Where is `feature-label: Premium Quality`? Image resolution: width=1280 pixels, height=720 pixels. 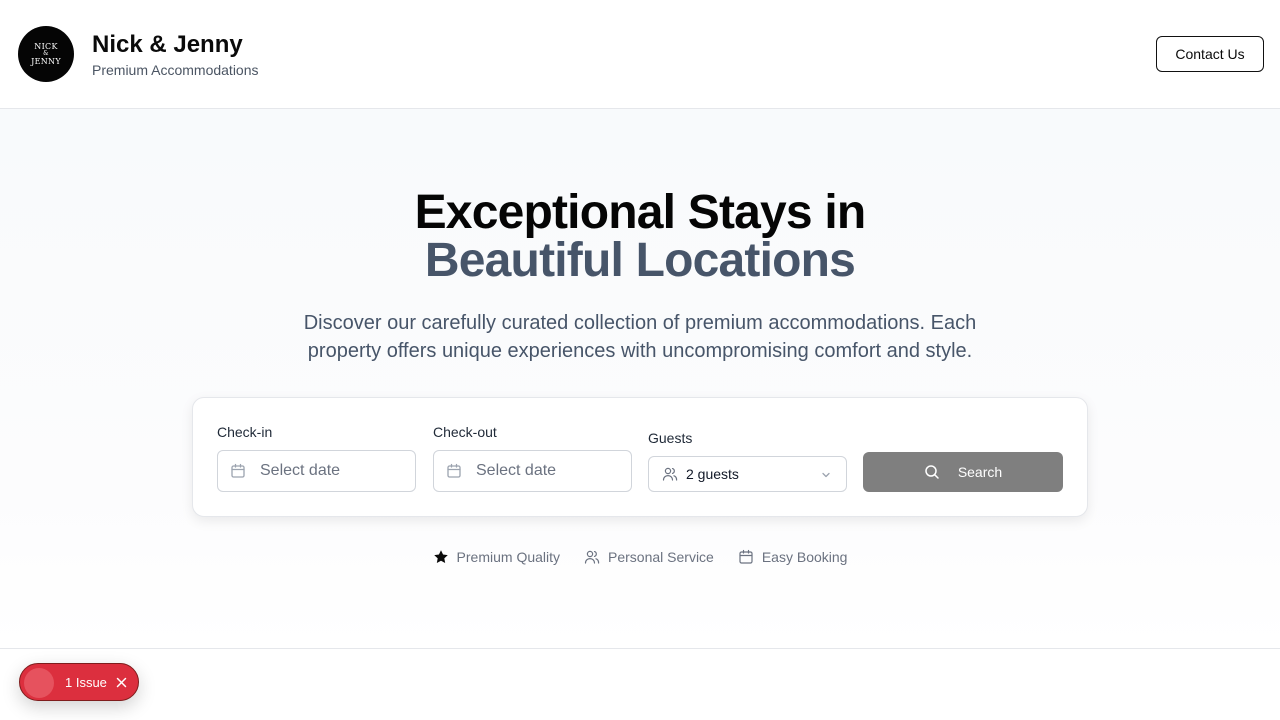 feature-label: Premium Quality is located at coordinates (508, 557).